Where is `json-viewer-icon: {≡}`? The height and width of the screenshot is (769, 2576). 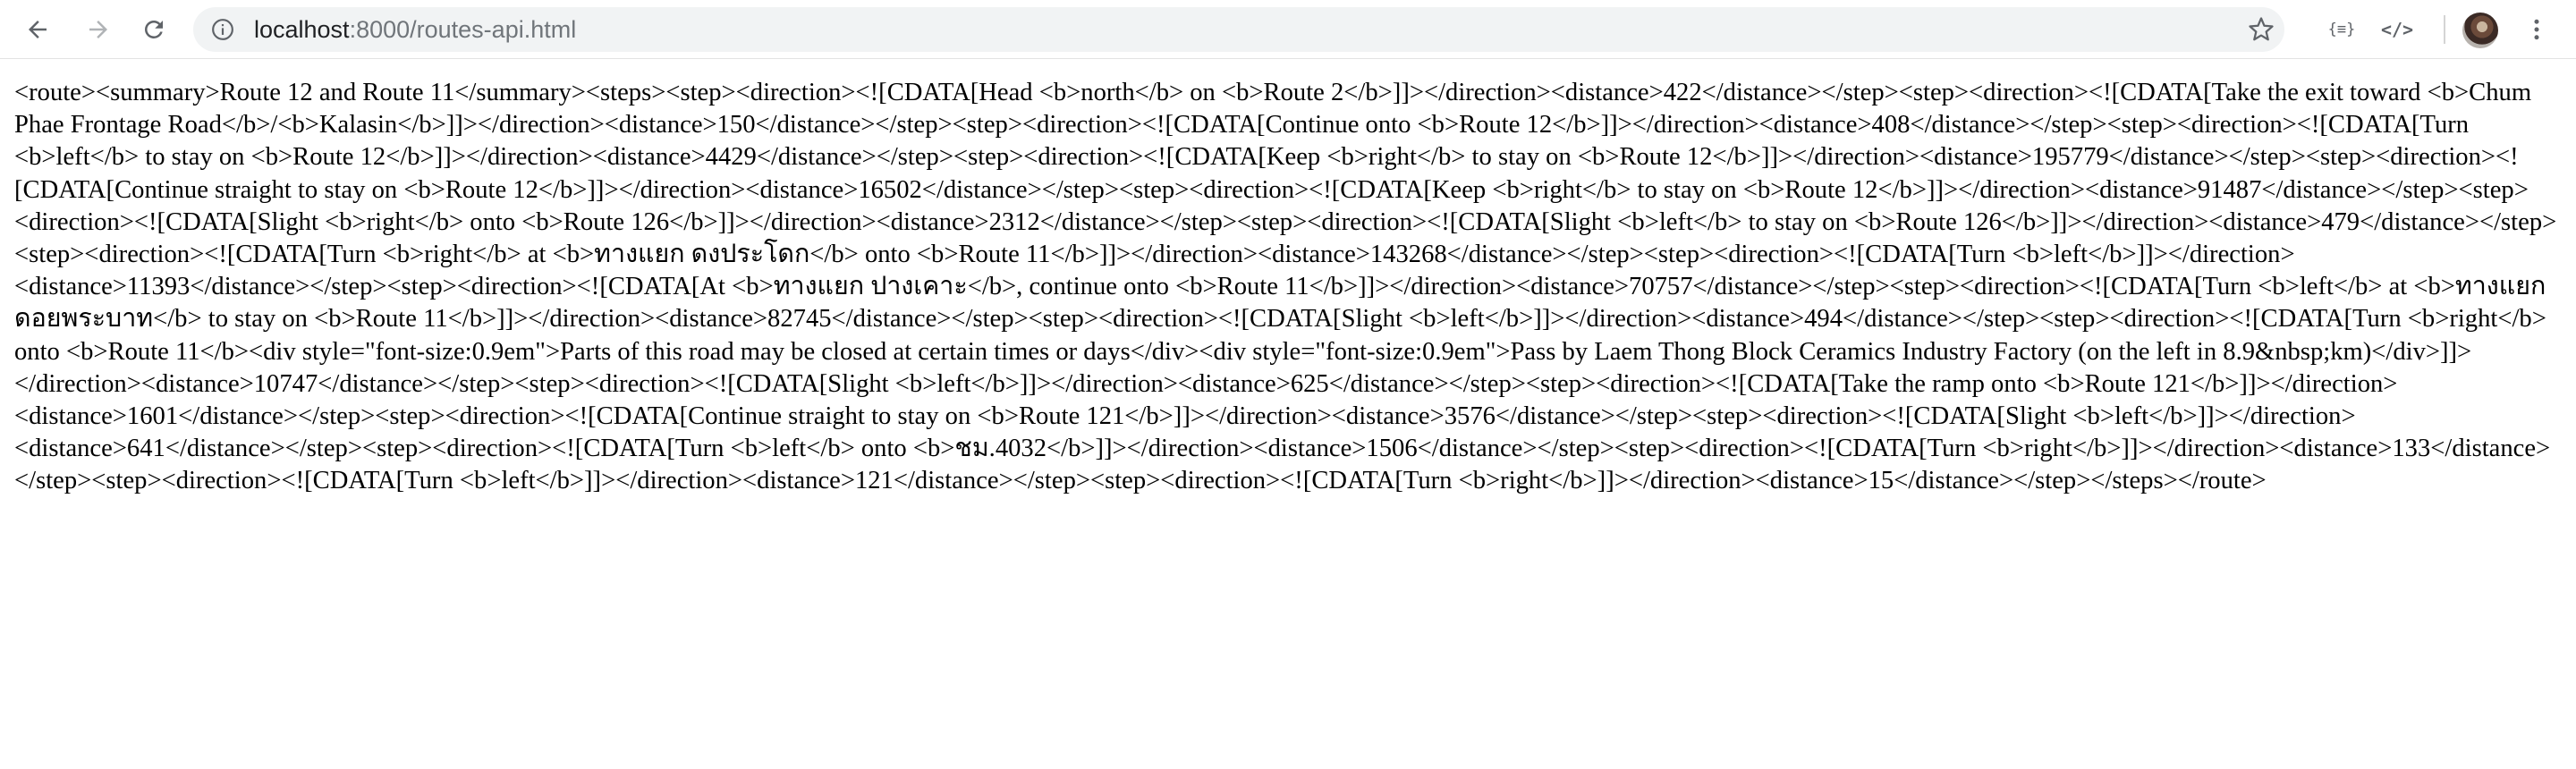
json-viewer-icon: {≡} is located at coordinates (2341, 30).